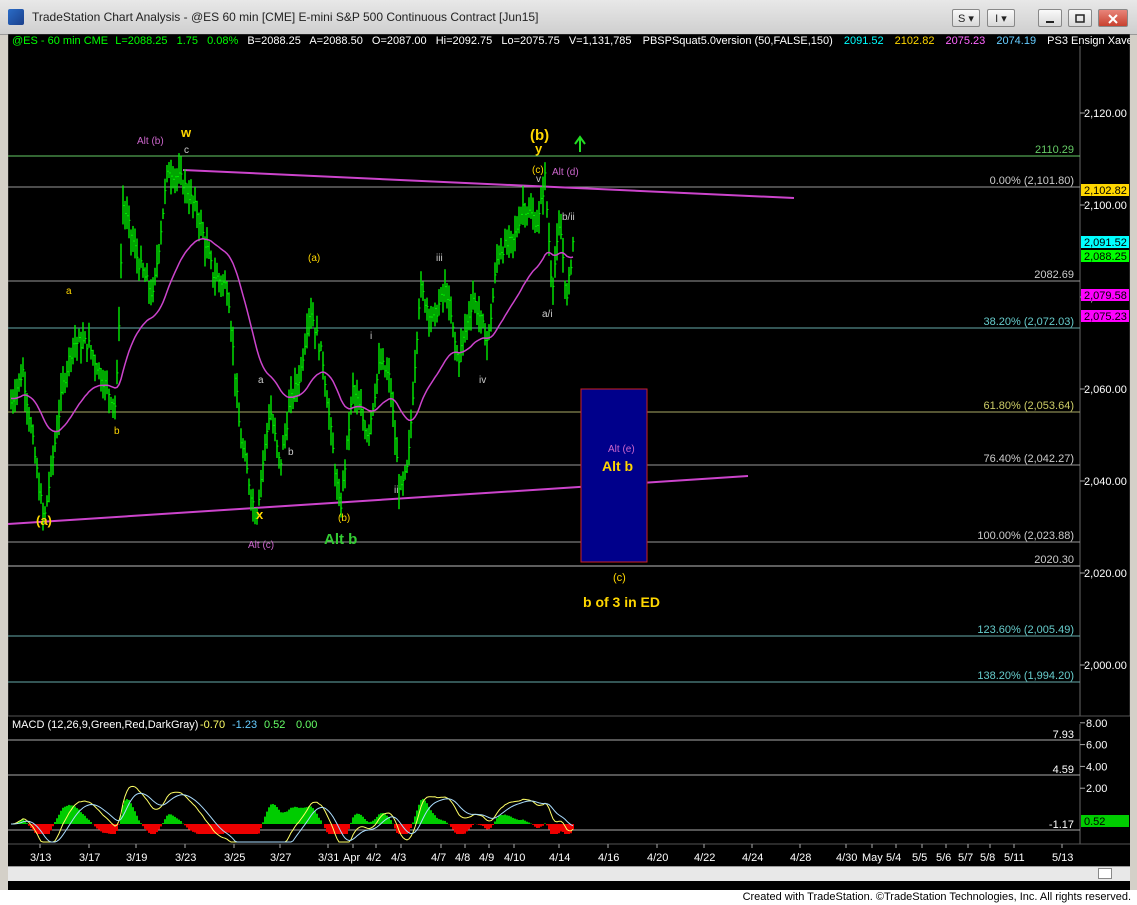 The height and width of the screenshot is (905, 1137). What do you see at coordinates (1096, 789) in the screenshot?
I see `macd-axis-label: 2.00` at bounding box center [1096, 789].